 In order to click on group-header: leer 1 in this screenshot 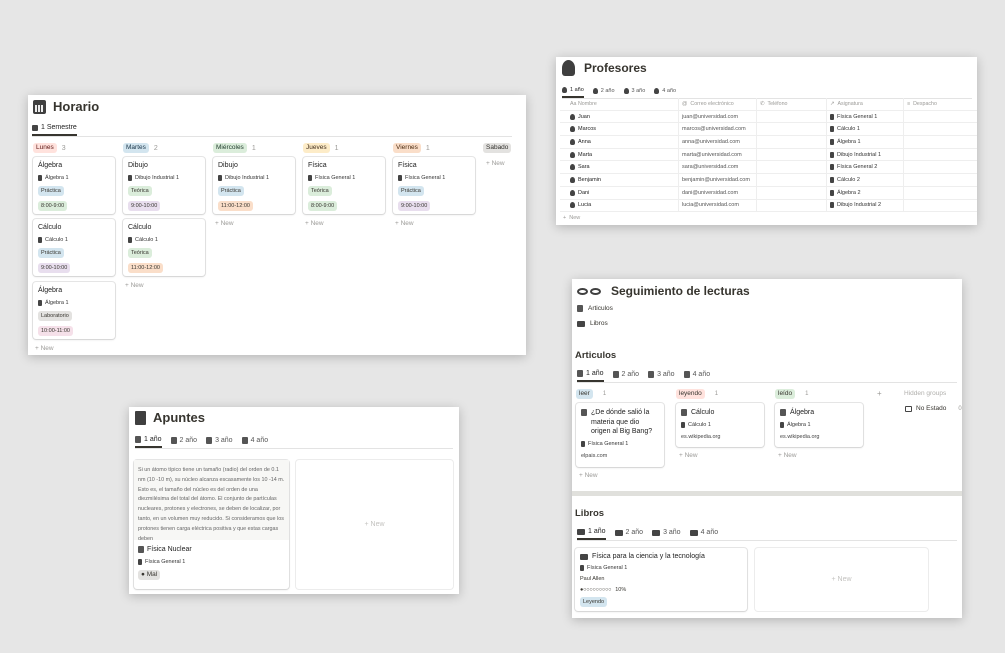, I will do `click(591, 394)`.